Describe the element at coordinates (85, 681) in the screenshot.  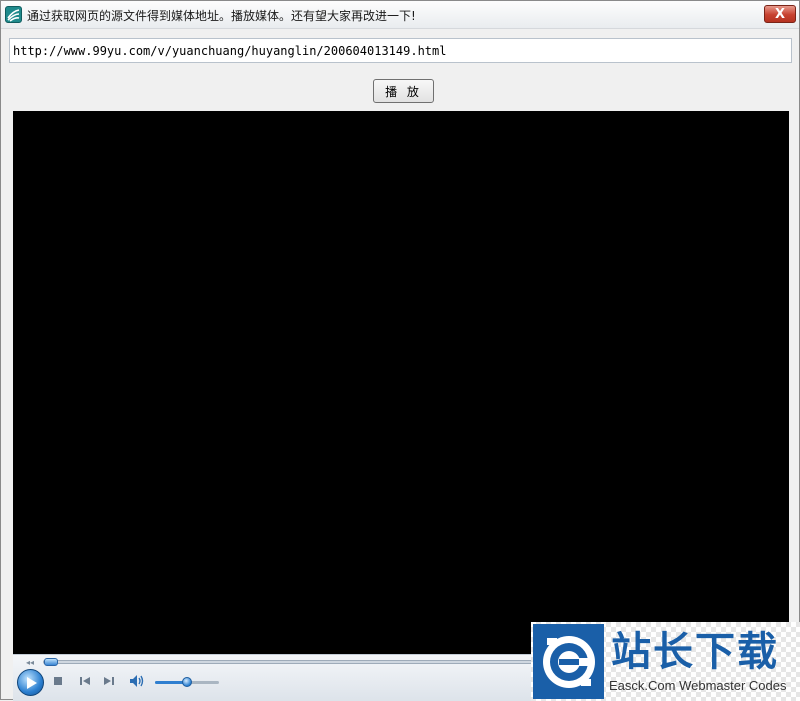
I see `previous-icon` at that location.